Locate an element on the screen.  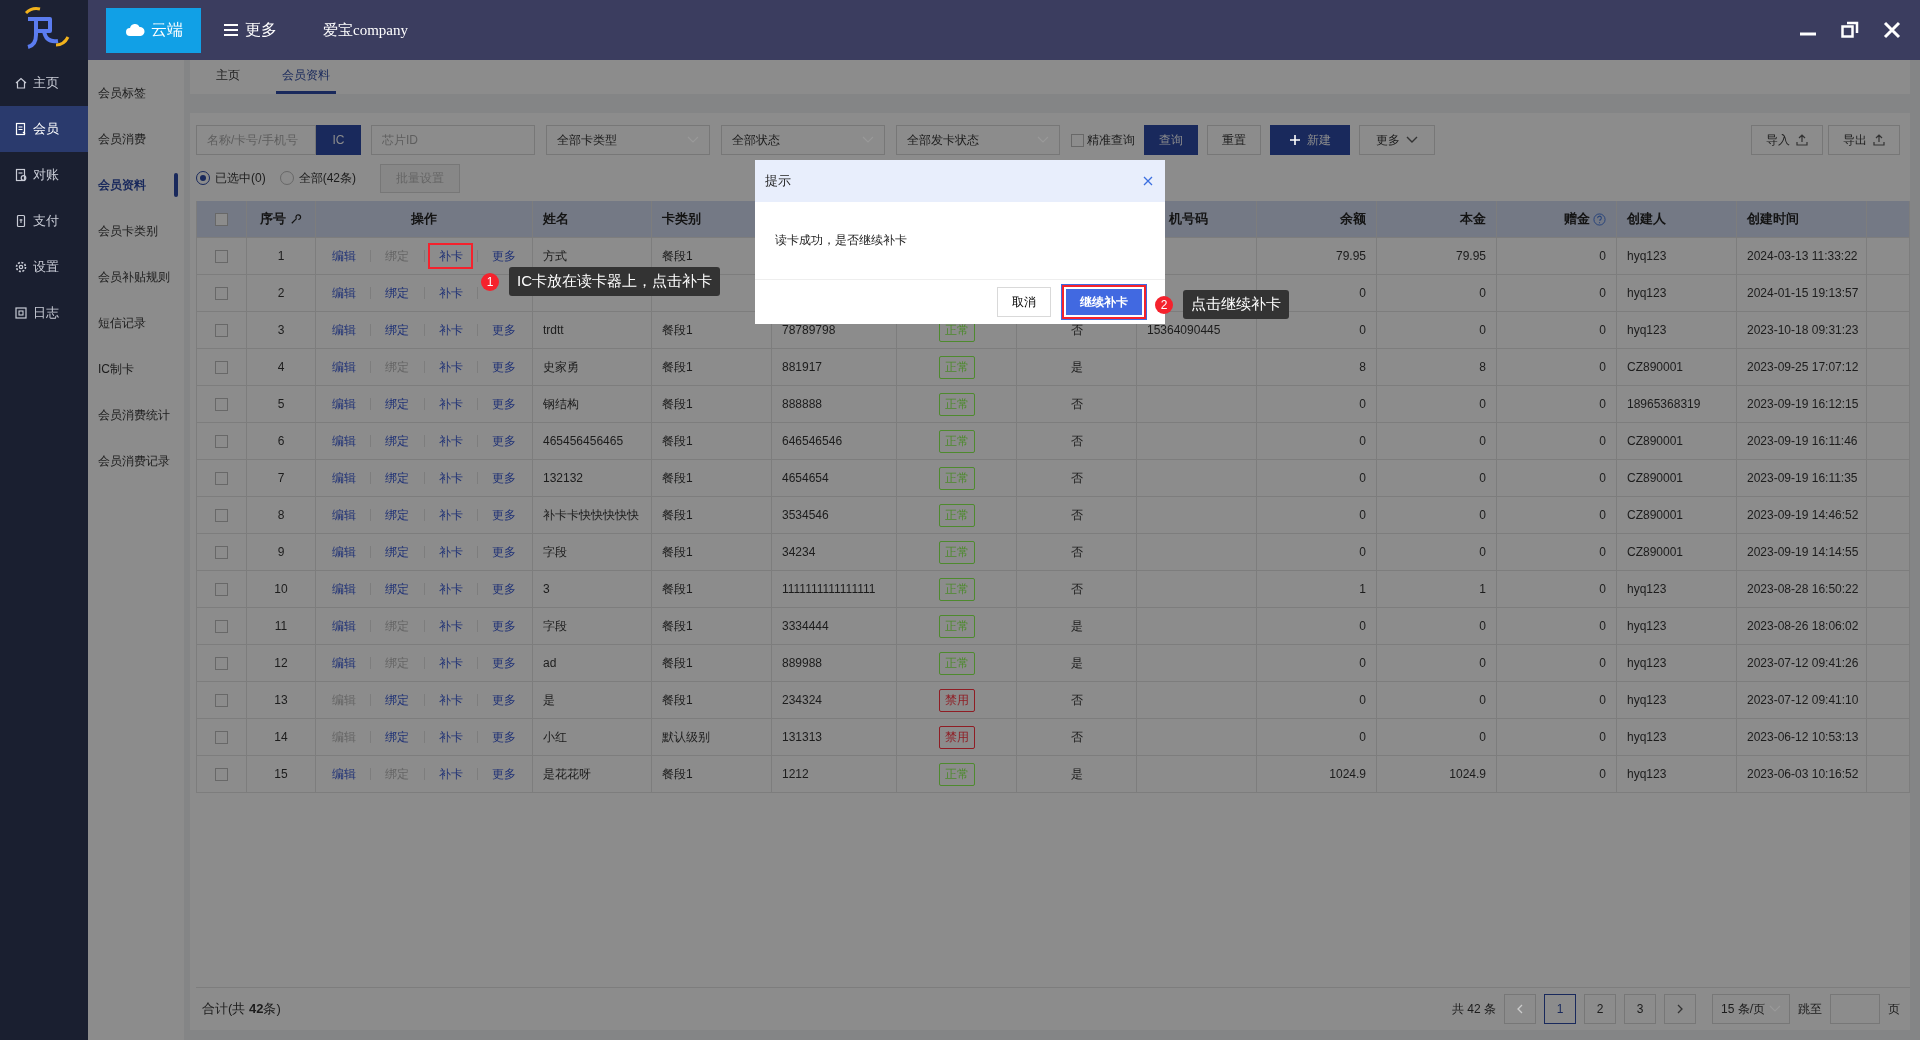
cancel-button: 取消 is located at coordinates (1024, 302).